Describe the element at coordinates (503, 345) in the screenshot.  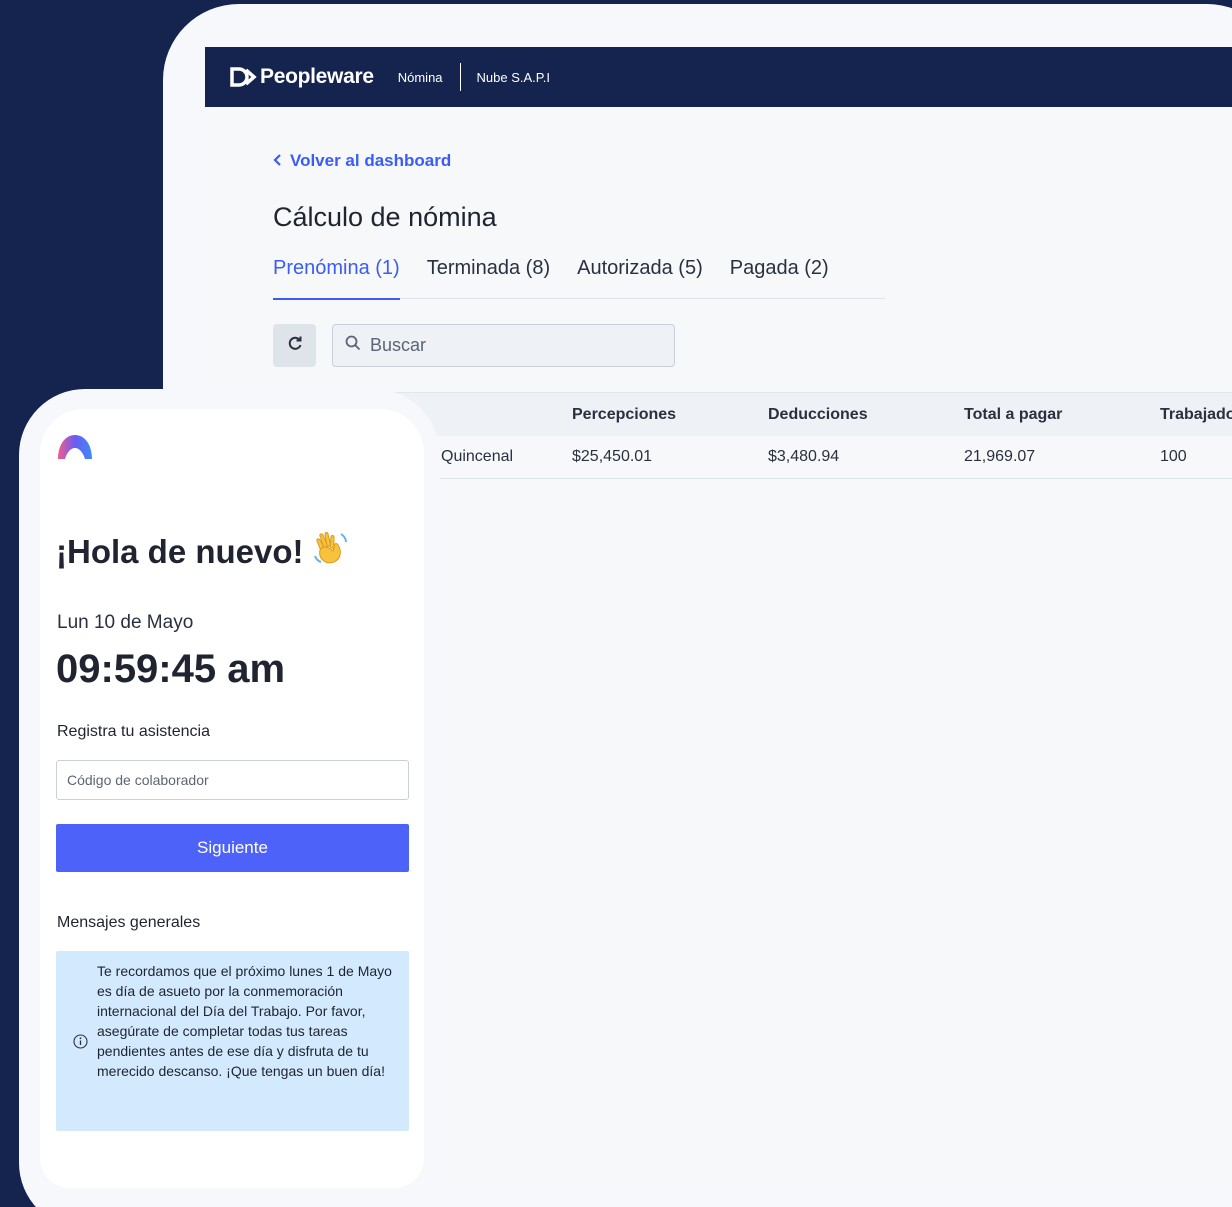
I see `search-input: Buscar` at that location.